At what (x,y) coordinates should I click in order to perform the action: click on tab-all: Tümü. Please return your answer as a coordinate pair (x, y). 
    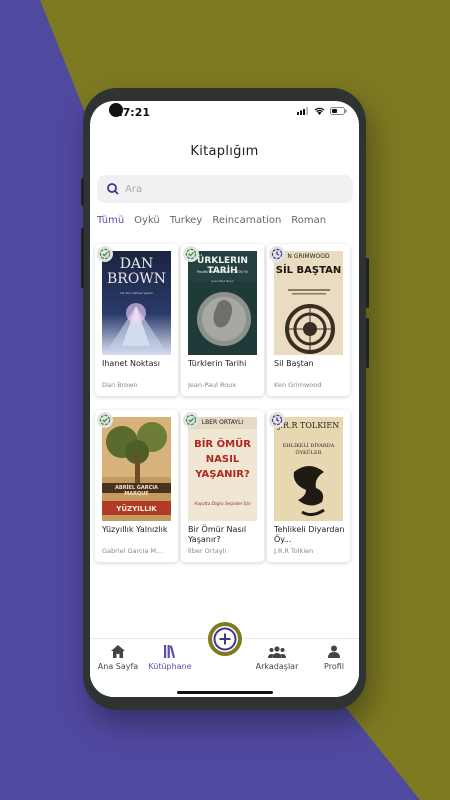
    Looking at the image, I should click on (110, 220).